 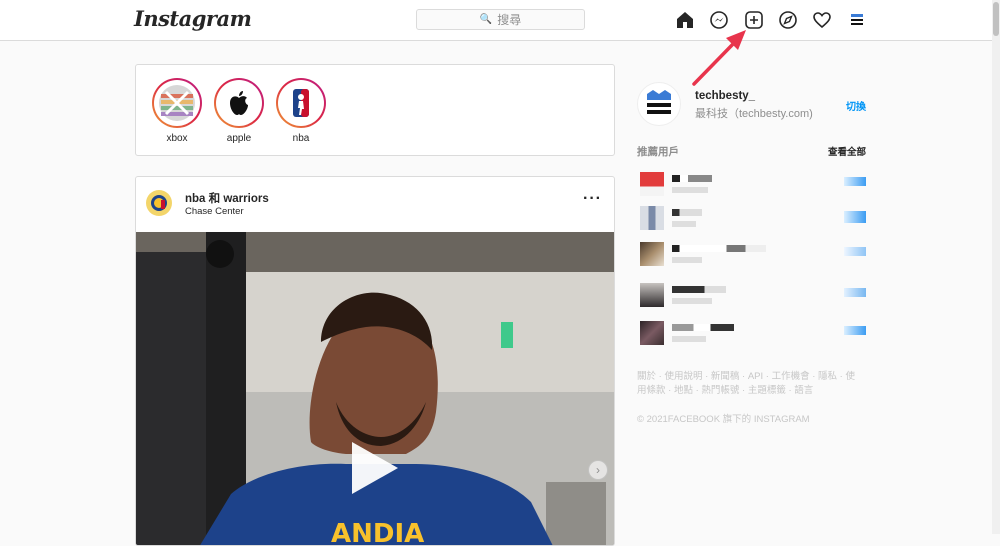 What do you see at coordinates (214, 211) in the screenshot?
I see `post-location: Chase Center` at bounding box center [214, 211].